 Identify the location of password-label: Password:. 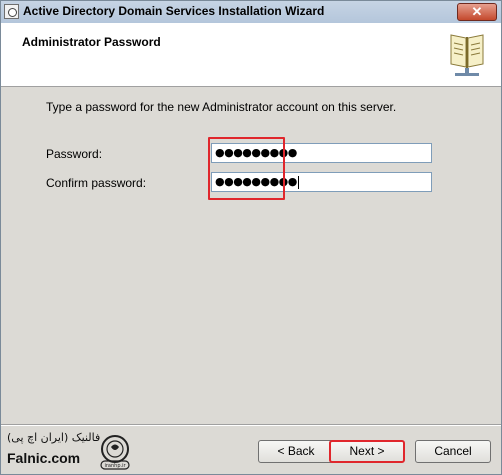
(74, 154).